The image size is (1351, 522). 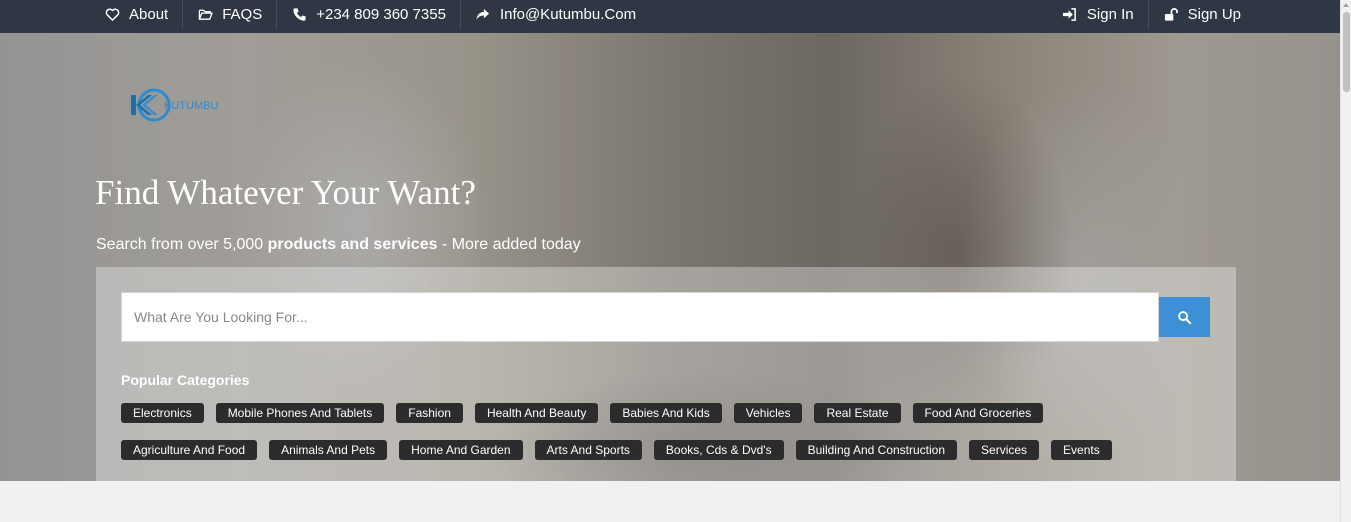 What do you see at coordinates (461, 450) in the screenshot?
I see `category-tag: Home And Garden` at bounding box center [461, 450].